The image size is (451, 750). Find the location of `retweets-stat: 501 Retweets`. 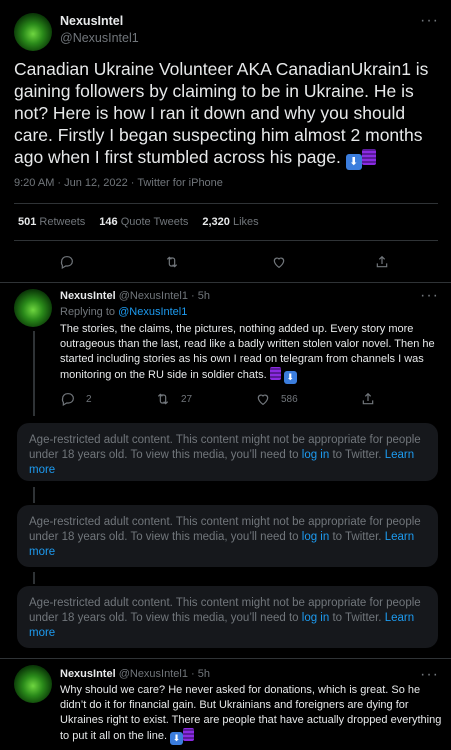

retweets-stat: 501 Retweets is located at coordinates (51, 222).